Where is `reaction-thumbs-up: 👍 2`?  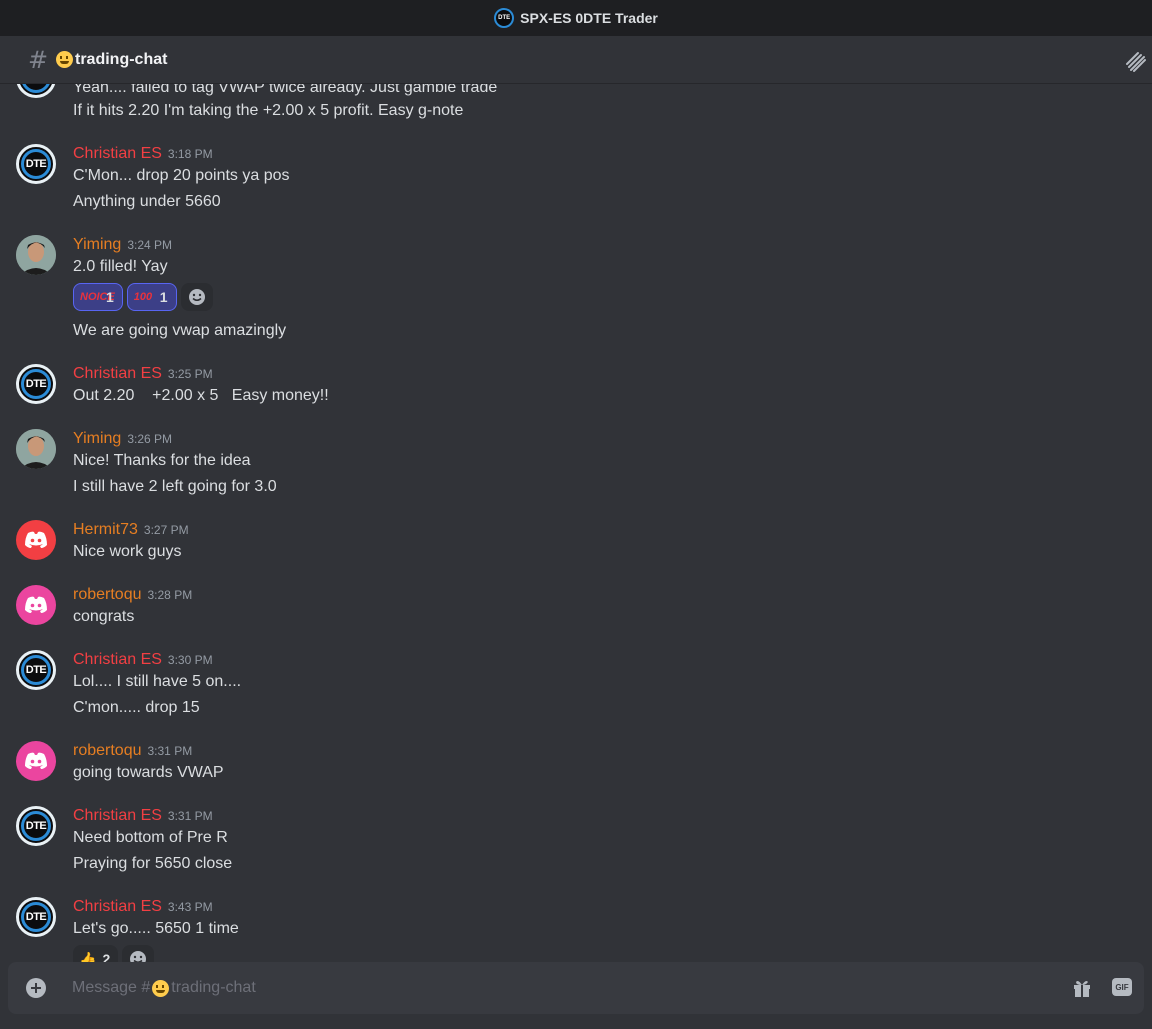
reaction-thumbs-up: 👍 2 is located at coordinates (96, 954).